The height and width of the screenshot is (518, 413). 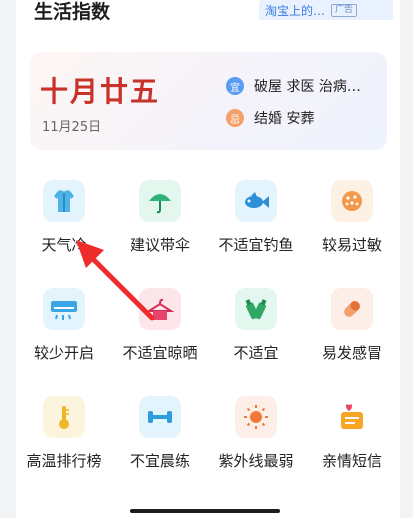 What do you see at coordinates (64, 442) in the screenshot?
I see `index-item-temperature: 高温排行榜` at bounding box center [64, 442].